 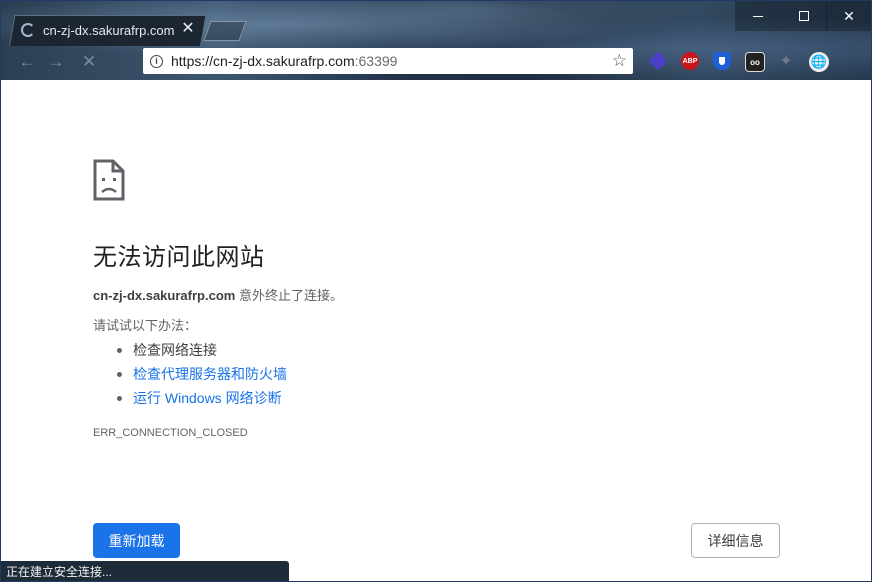 I want to click on minimize-icon, so click(x=758, y=16).